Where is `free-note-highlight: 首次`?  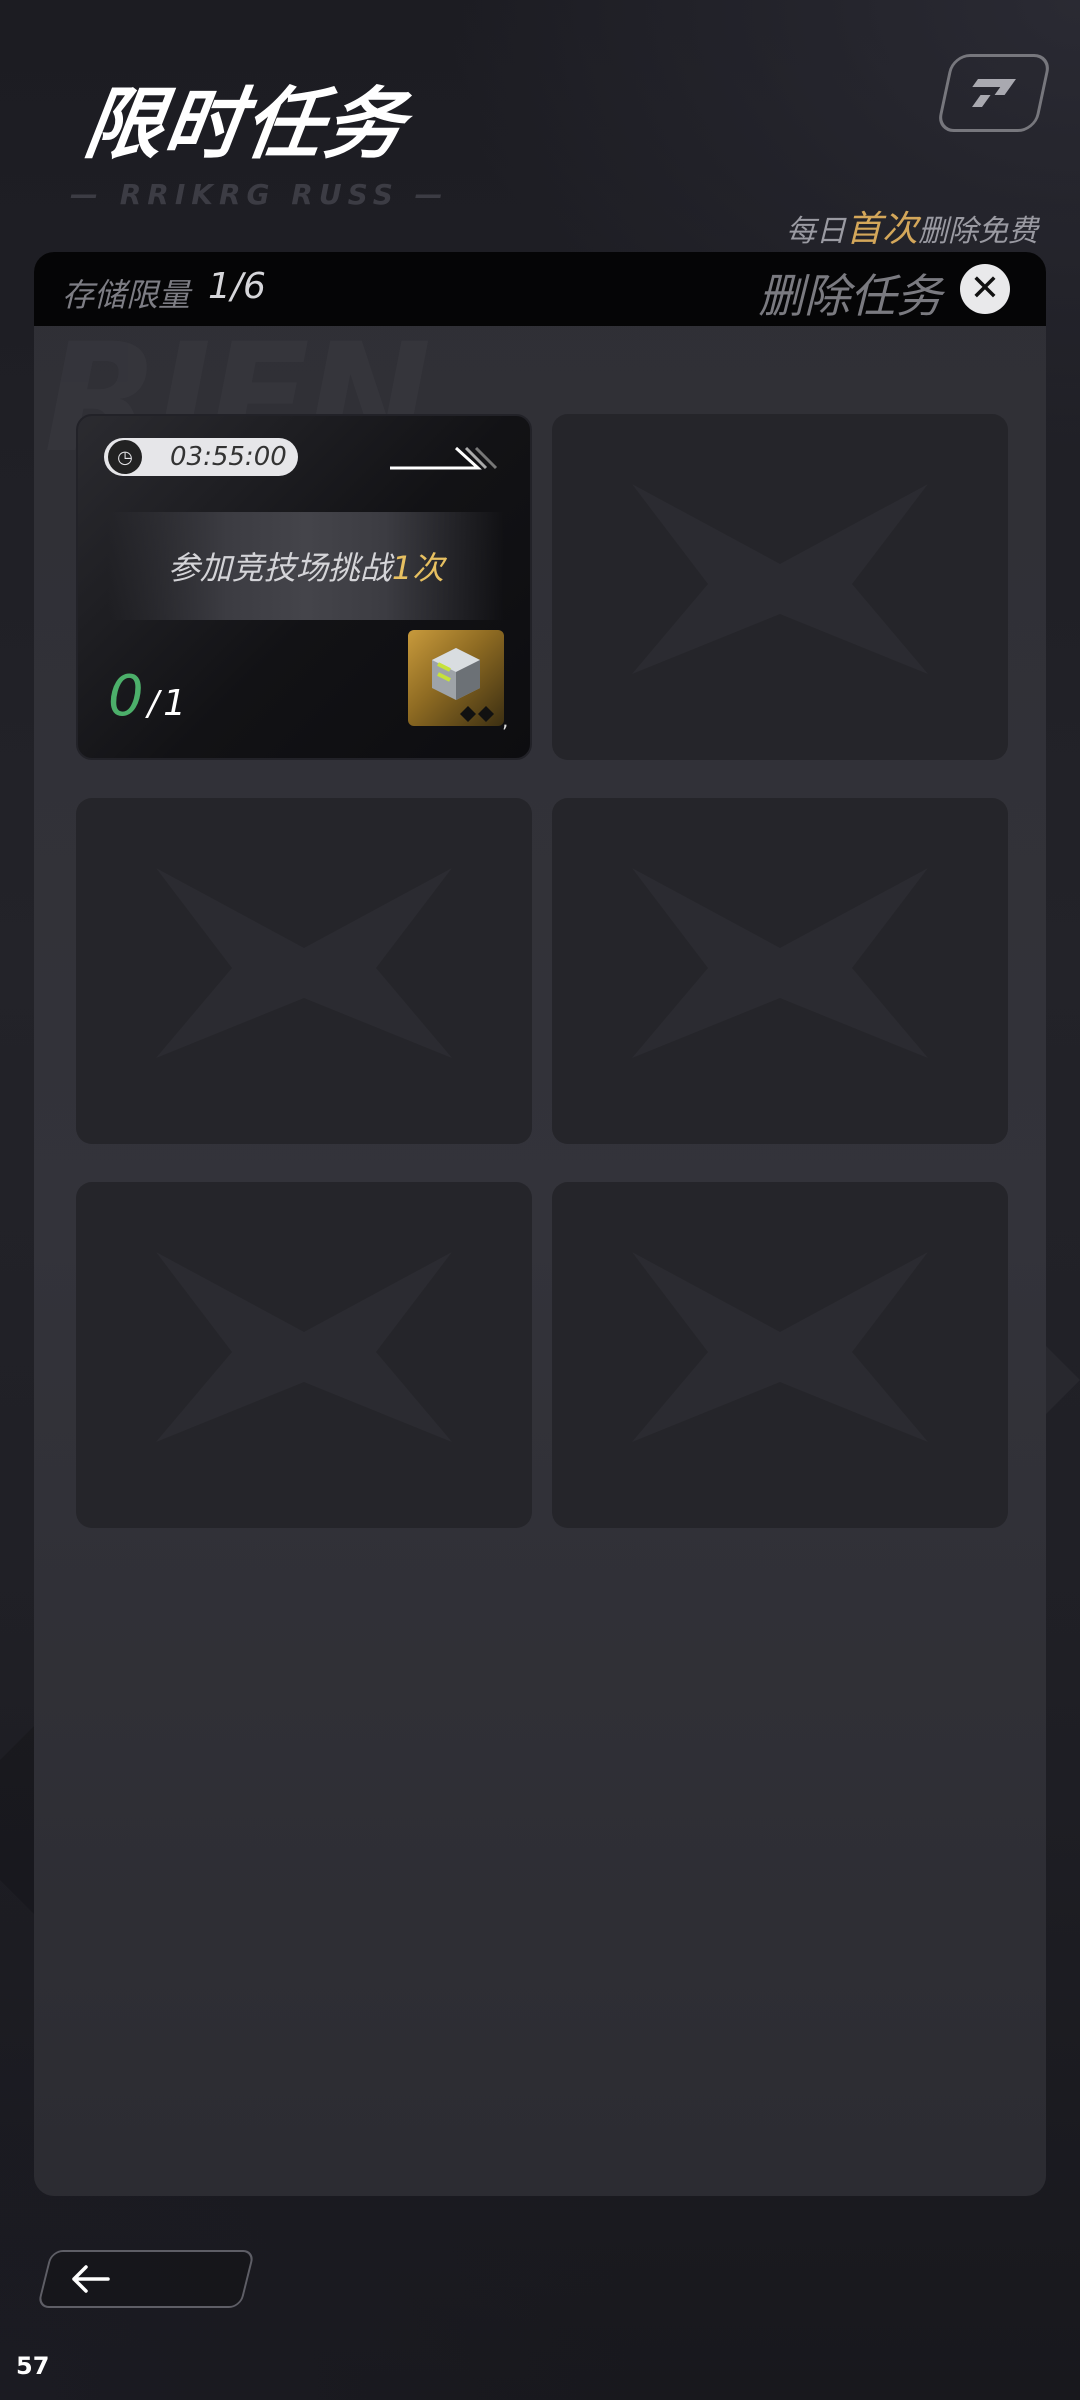 free-note-highlight: 首次 is located at coordinates (881, 229).